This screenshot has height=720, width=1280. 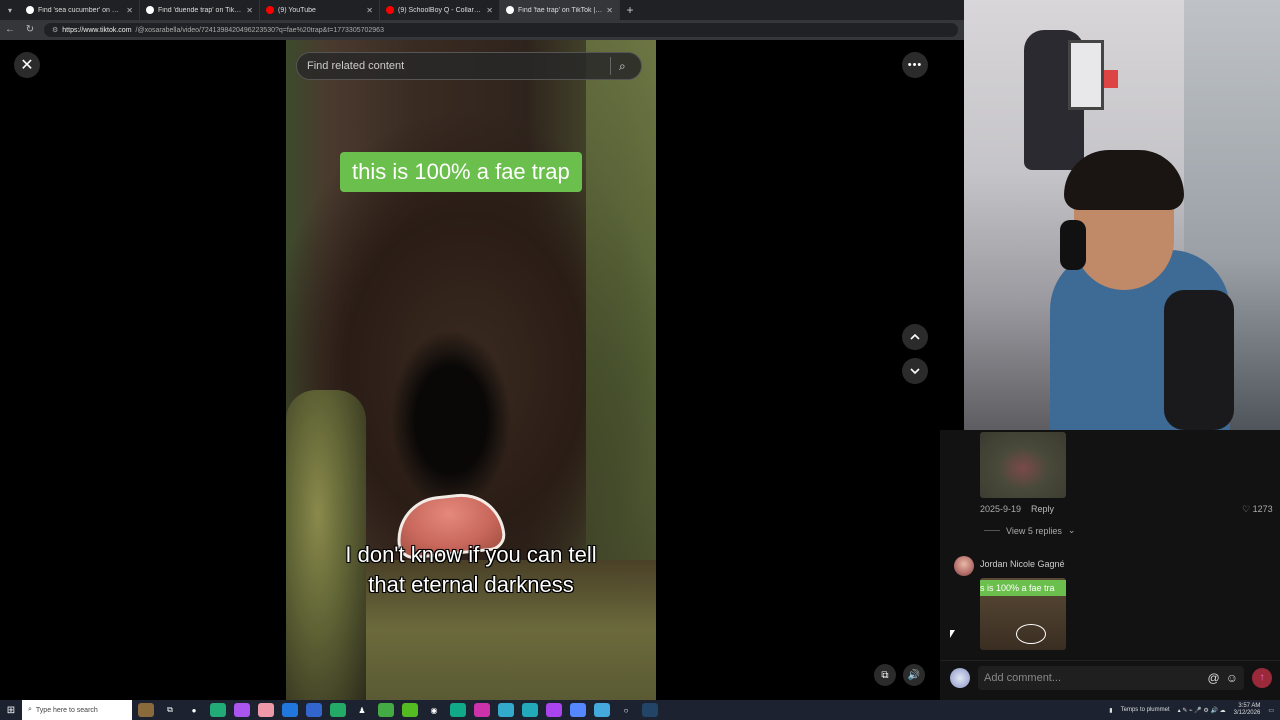 I want to click on discord-icon, so click(x=578, y=710).